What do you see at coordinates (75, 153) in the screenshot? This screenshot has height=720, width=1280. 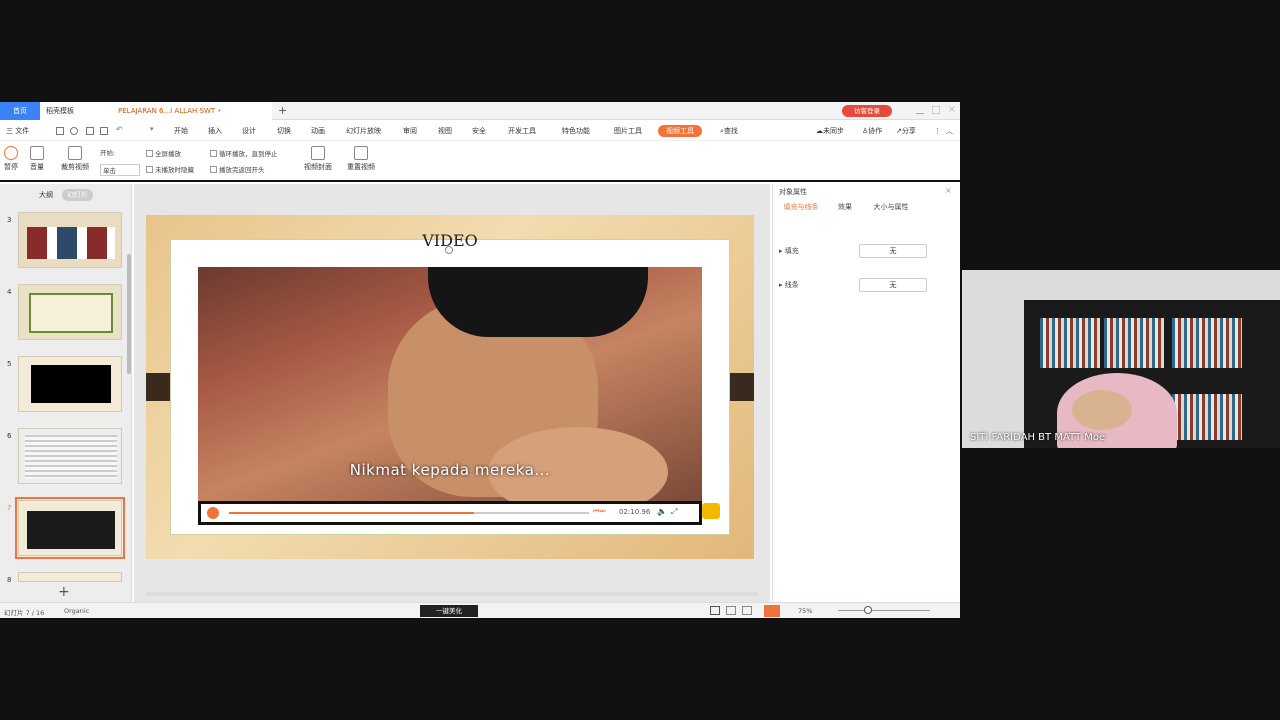 I see `trim-icon` at bounding box center [75, 153].